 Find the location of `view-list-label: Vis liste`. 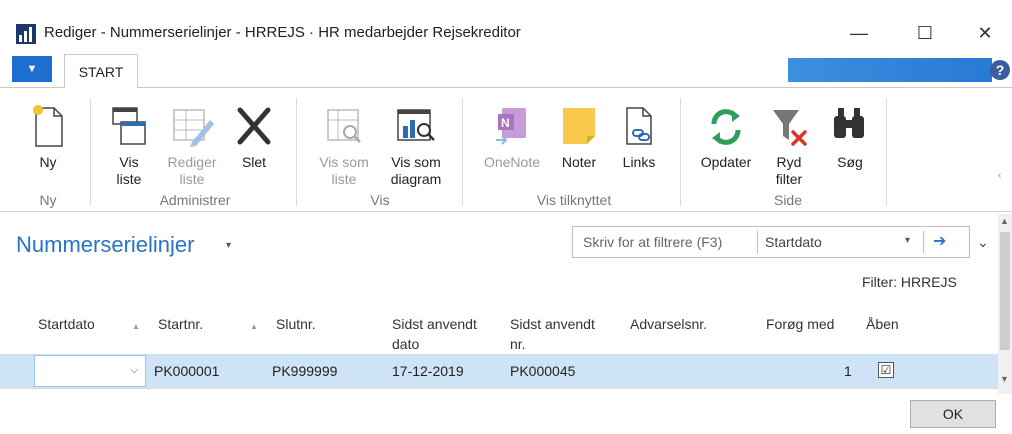

view-list-label: Vis liste is located at coordinates (129, 170).